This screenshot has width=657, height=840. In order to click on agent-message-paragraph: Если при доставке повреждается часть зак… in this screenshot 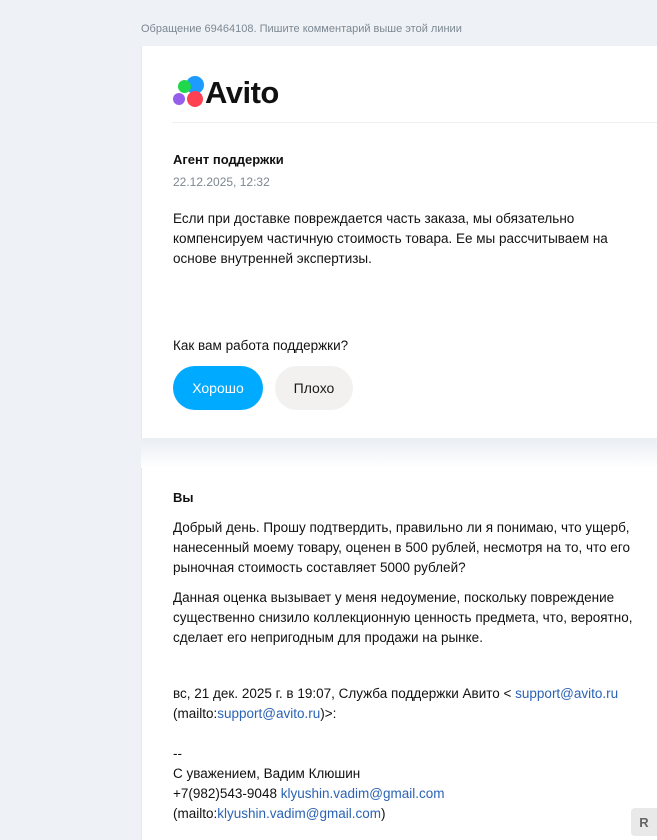, I will do `click(390, 238)`.